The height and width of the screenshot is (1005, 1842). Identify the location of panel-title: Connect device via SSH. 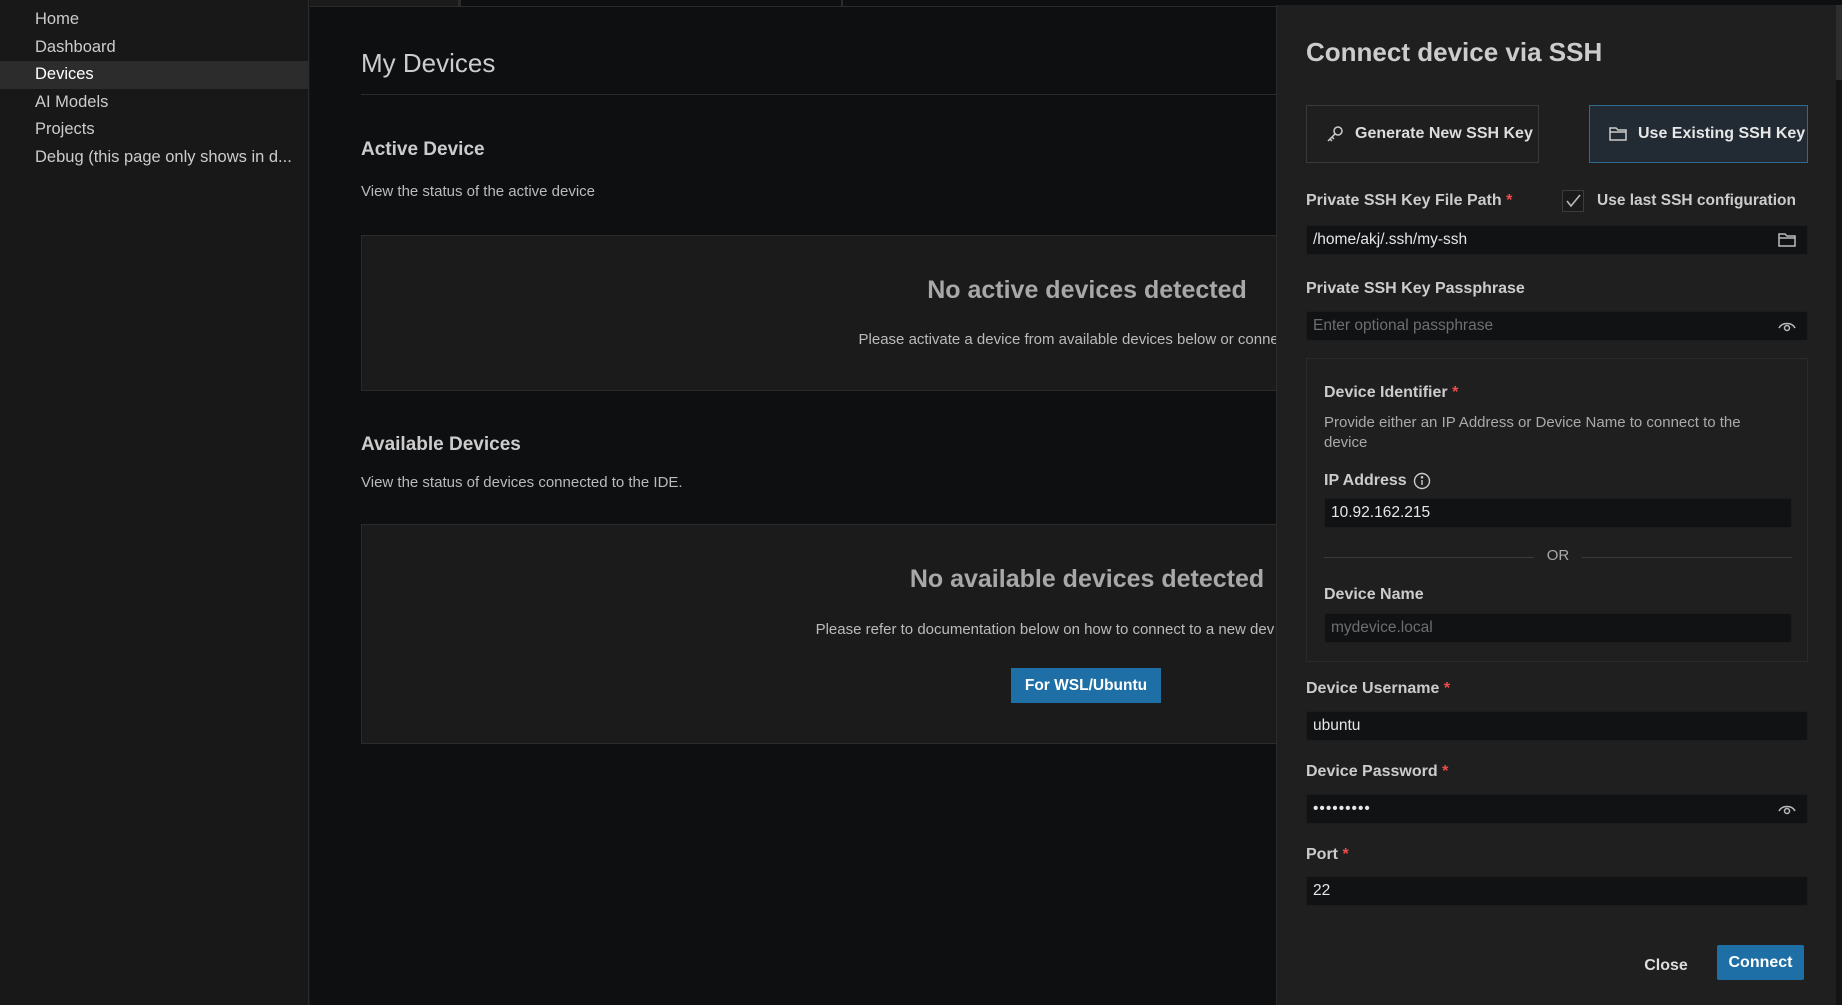
(1454, 52).